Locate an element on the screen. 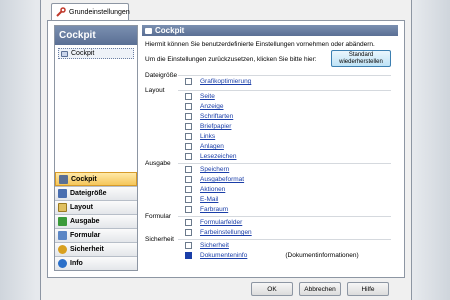 The height and width of the screenshot is (300, 450). option-lesezeichen: Lesezeichen is located at coordinates (211, 156).